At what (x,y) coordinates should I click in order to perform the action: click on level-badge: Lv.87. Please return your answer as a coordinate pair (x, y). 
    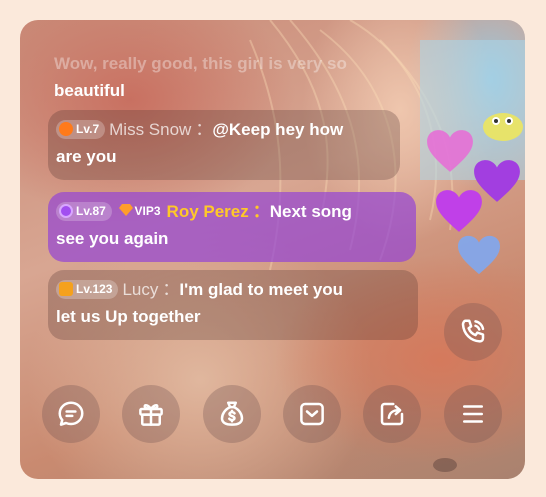
    Looking at the image, I should click on (84, 211).